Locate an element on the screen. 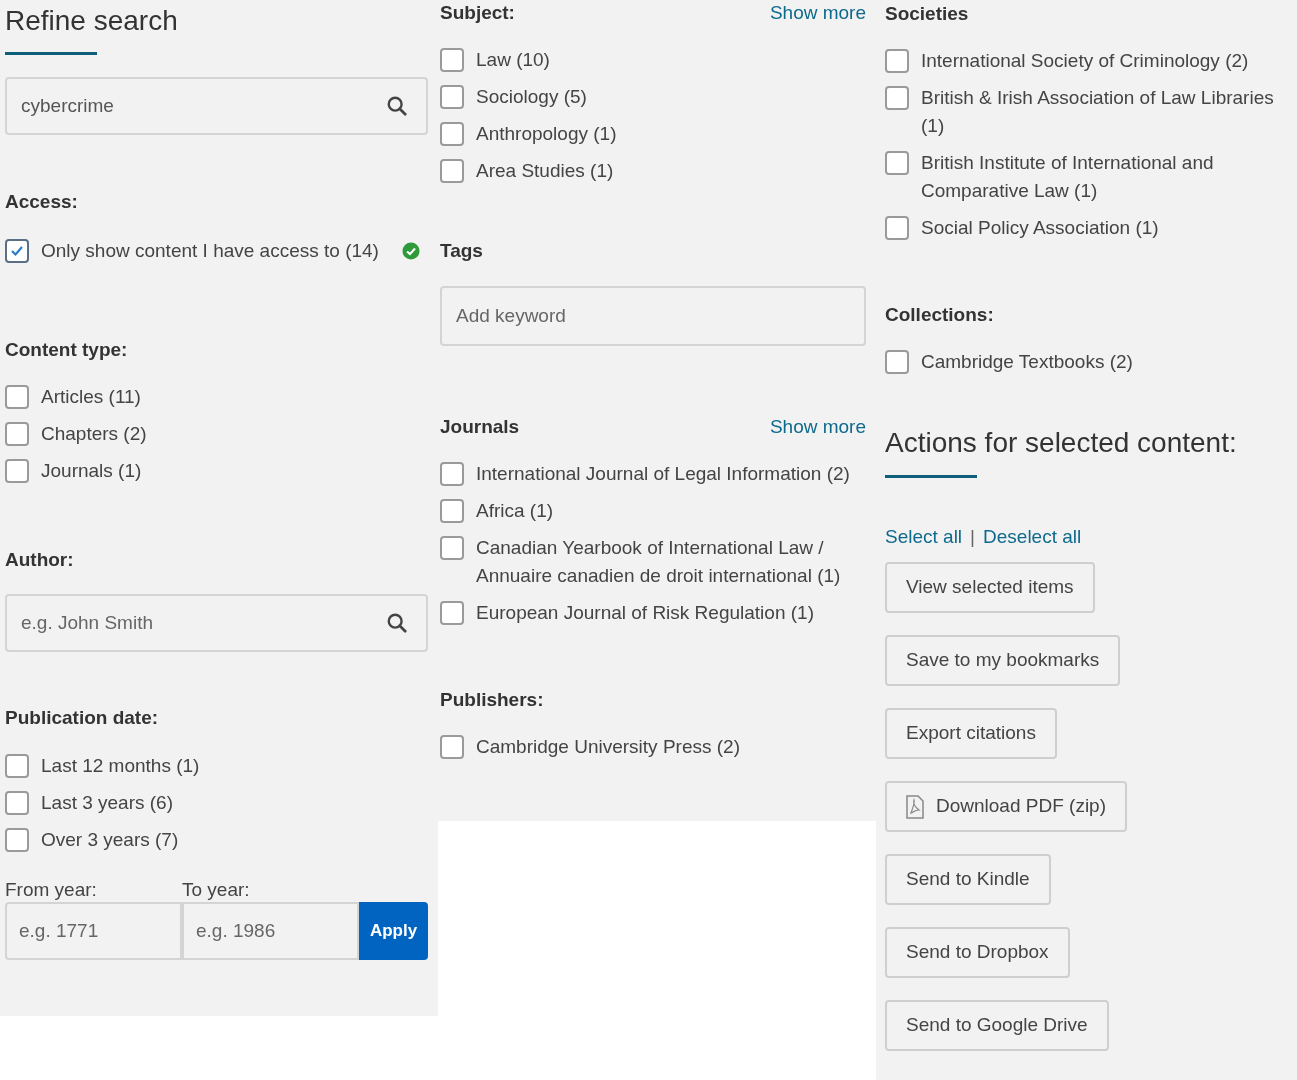 This screenshot has width=1297, height=1080. pdf-file-icon is located at coordinates (915, 806).